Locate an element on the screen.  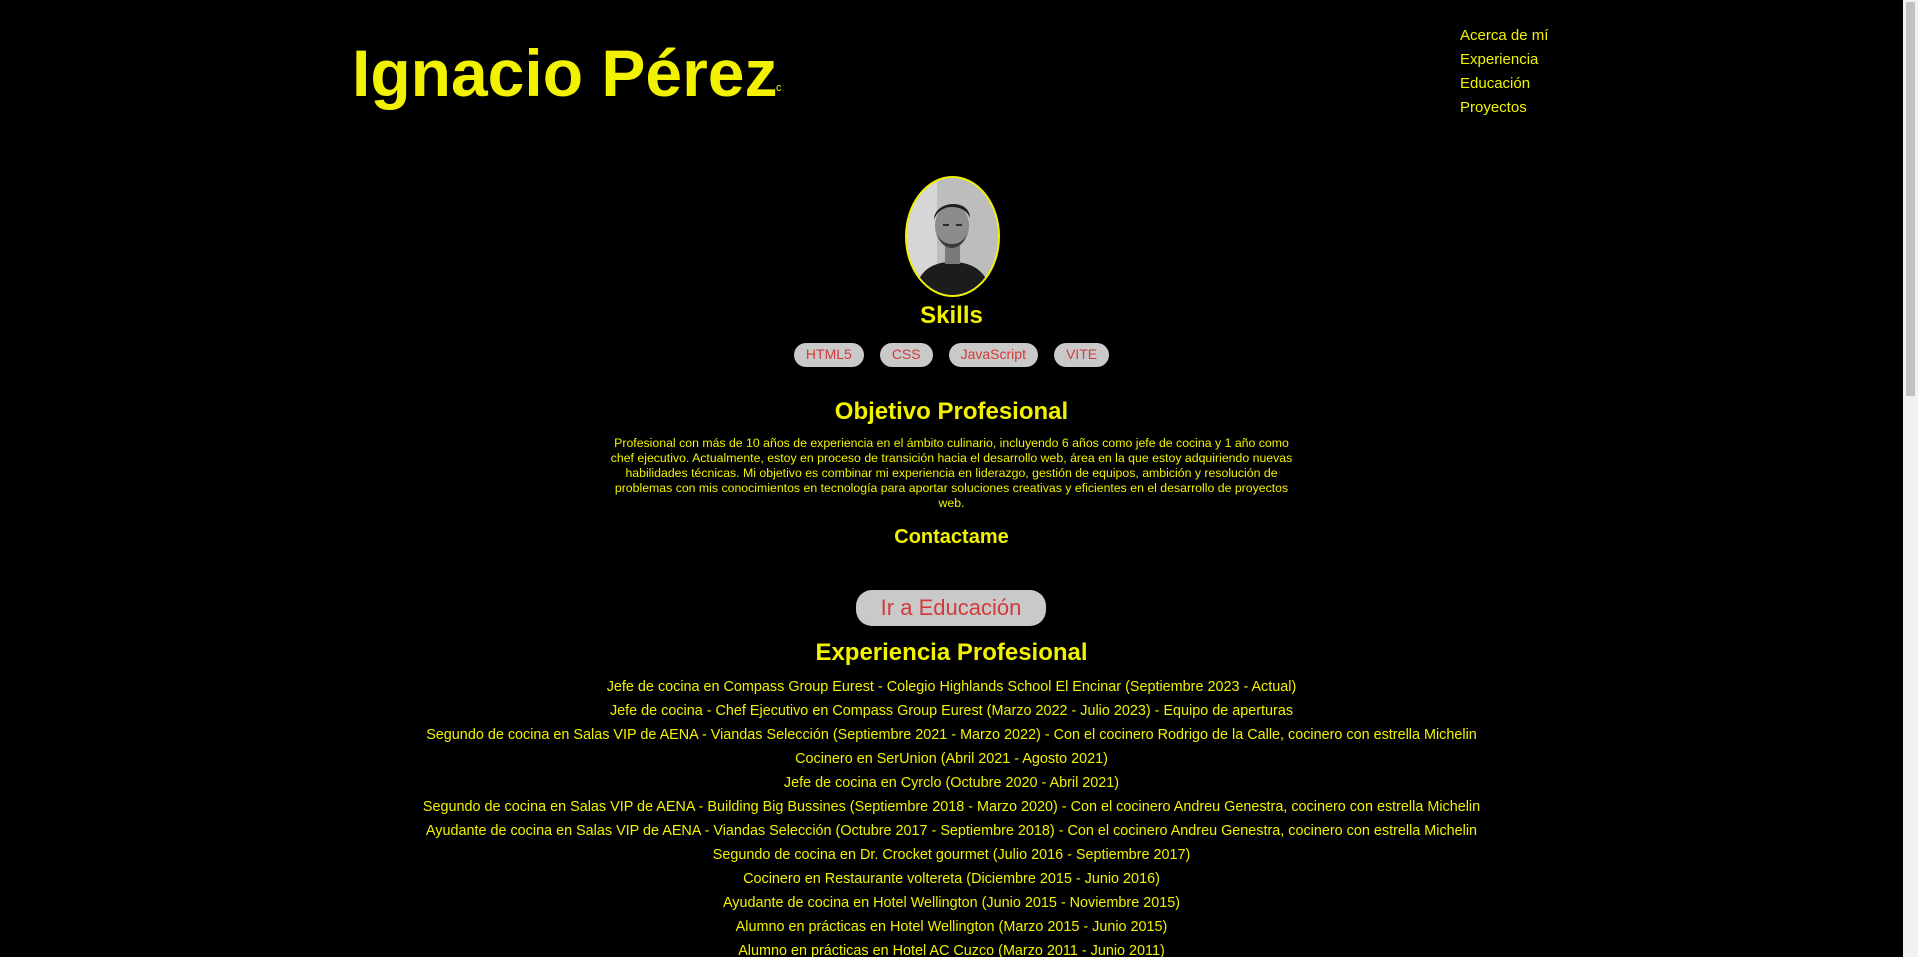
scrollbar-thumb is located at coordinates (1910, 199).